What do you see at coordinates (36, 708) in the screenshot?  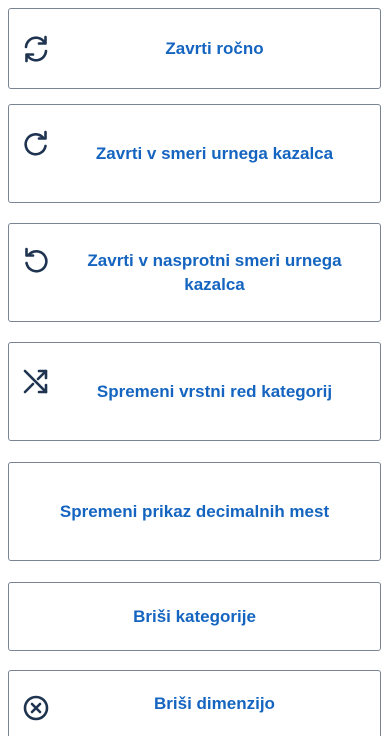 I see `close-circle-icon` at bounding box center [36, 708].